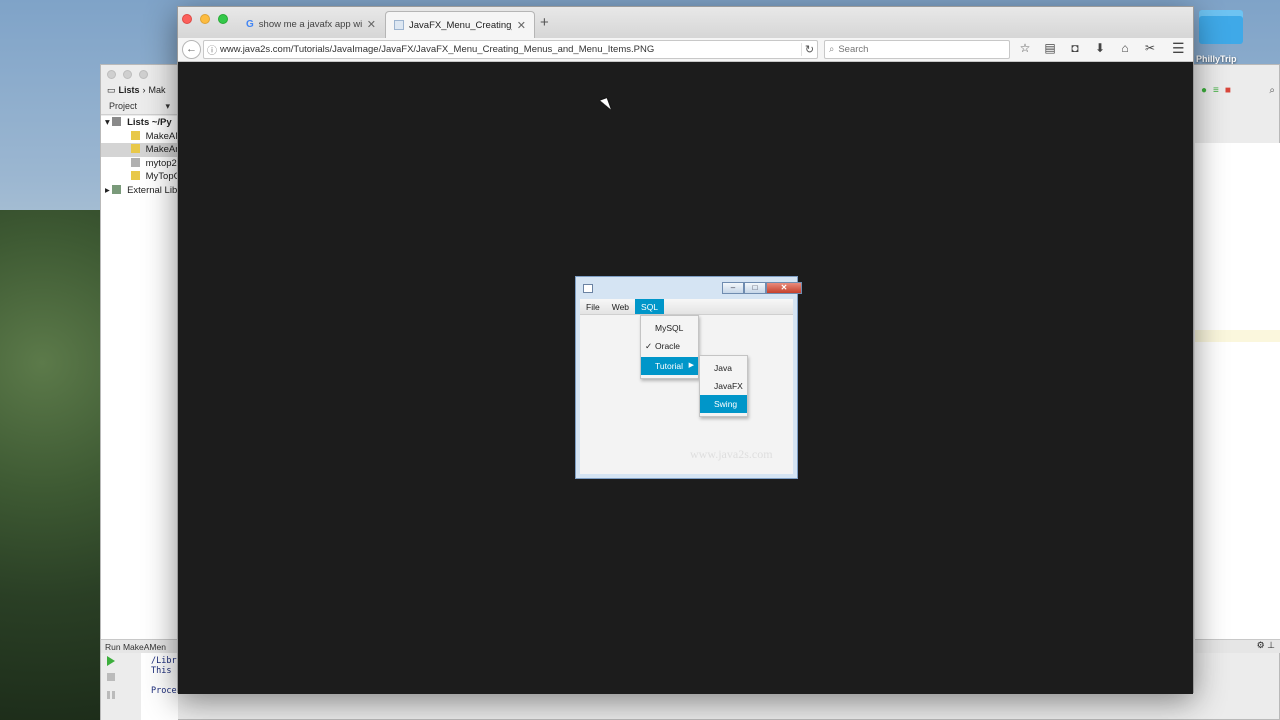 The height and width of the screenshot is (720, 1280). Describe the element at coordinates (620, 307) in the screenshot. I see `fx-menu-web: Web` at that location.